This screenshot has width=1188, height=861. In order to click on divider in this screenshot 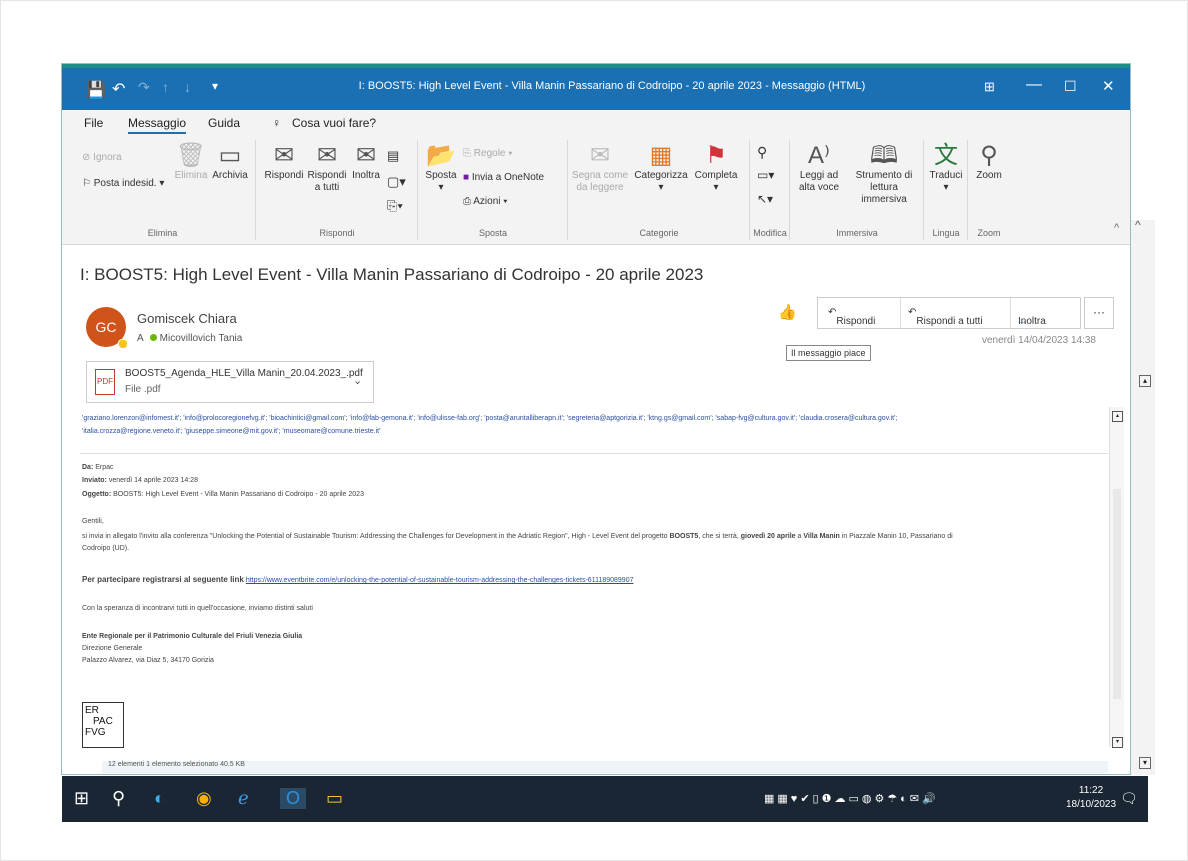, I will do `click(594, 453)`.